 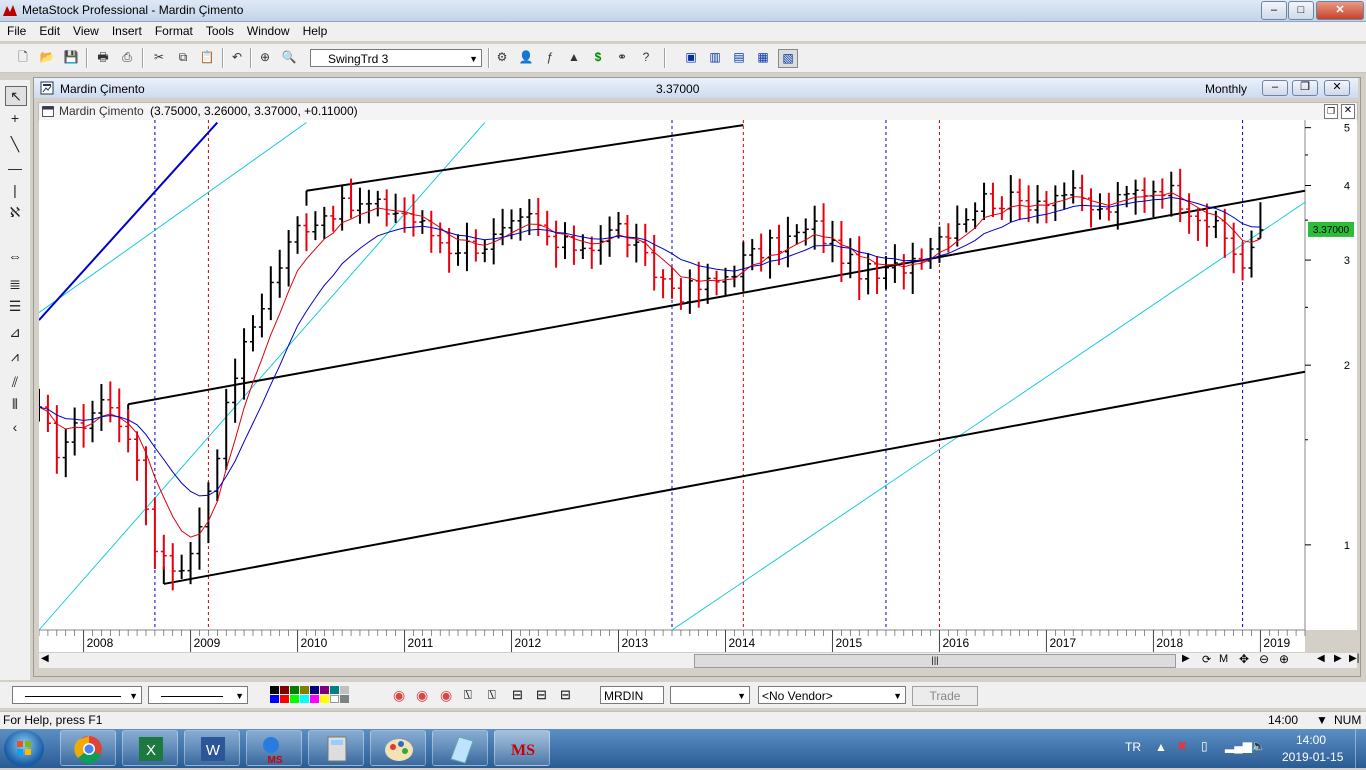 What do you see at coordinates (1360, 748) in the screenshot?
I see `show-desktop-button` at bounding box center [1360, 748].